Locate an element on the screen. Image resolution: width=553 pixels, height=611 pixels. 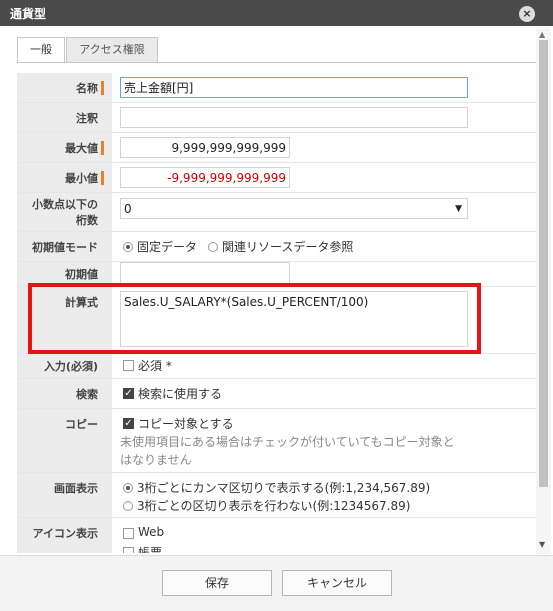
cancel-button: キャンセル is located at coordinates (337, 583).